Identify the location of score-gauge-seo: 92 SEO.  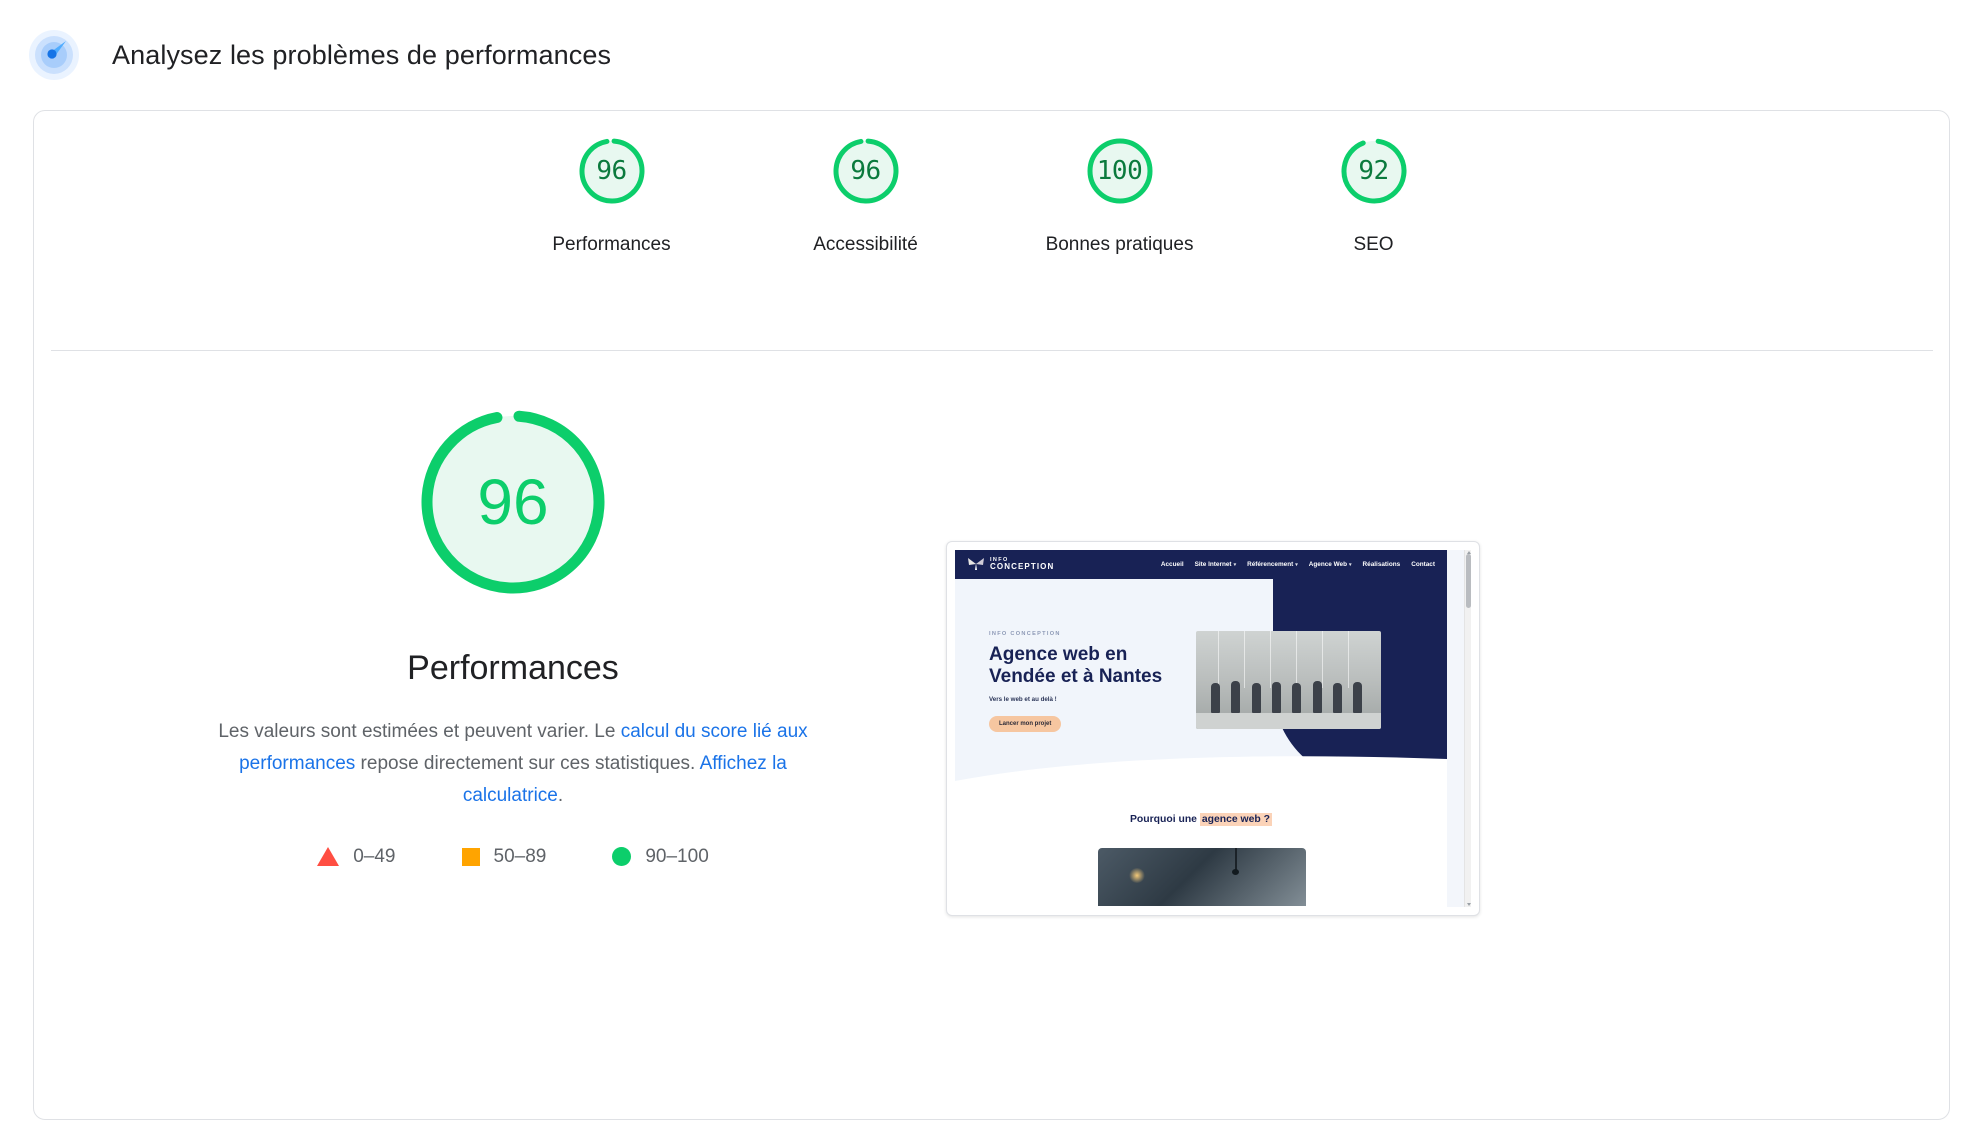
(1374, 194).